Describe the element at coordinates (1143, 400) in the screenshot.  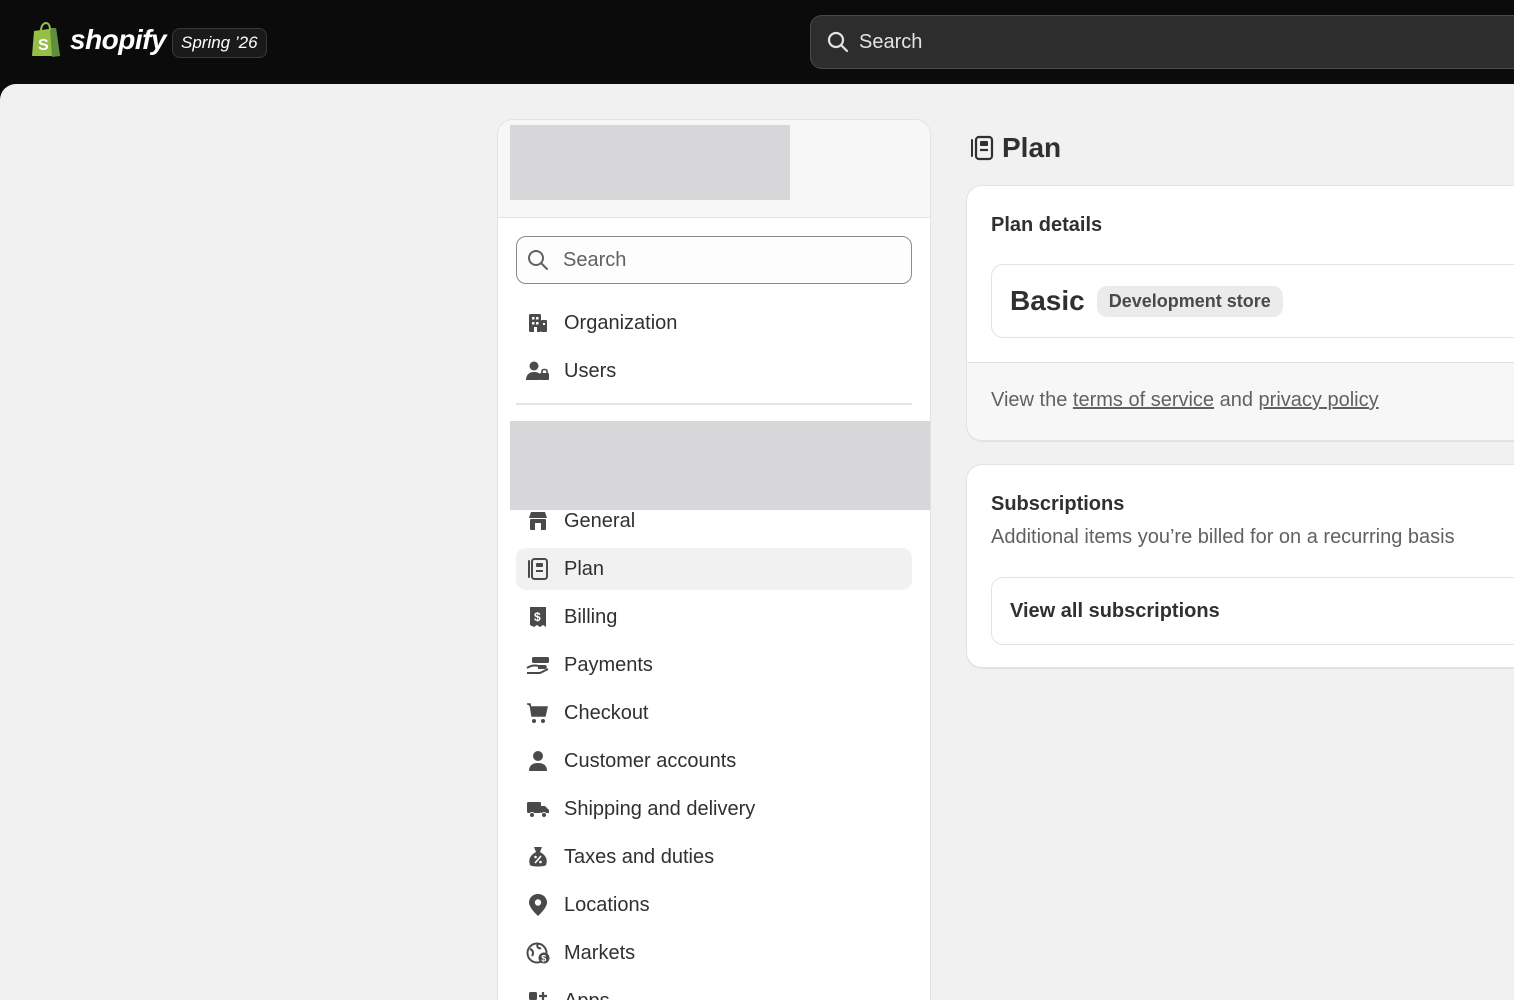
I see `terms-of-service-link: terms of service` at that location.